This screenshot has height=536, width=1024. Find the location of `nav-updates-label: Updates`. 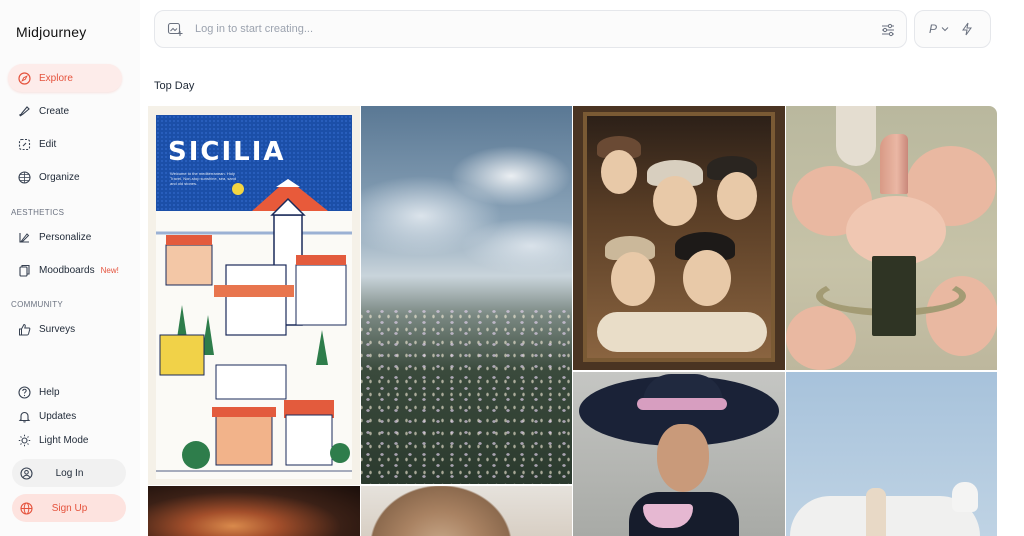

nav-updates-label: Updates is located at coordinates (58, 416).